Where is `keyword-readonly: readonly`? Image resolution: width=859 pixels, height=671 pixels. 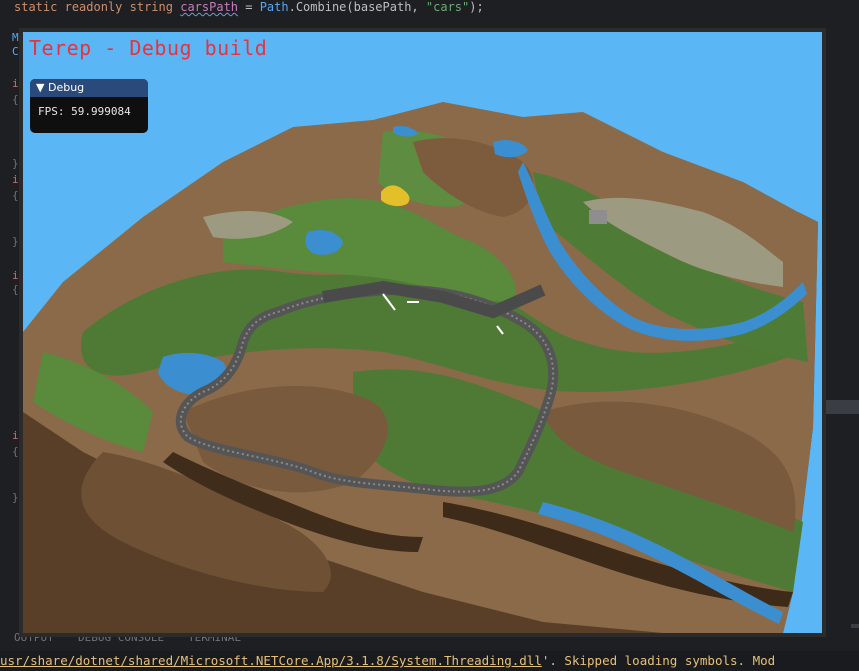
keyword-readonly: readonly is located at coordinates (93, 7).